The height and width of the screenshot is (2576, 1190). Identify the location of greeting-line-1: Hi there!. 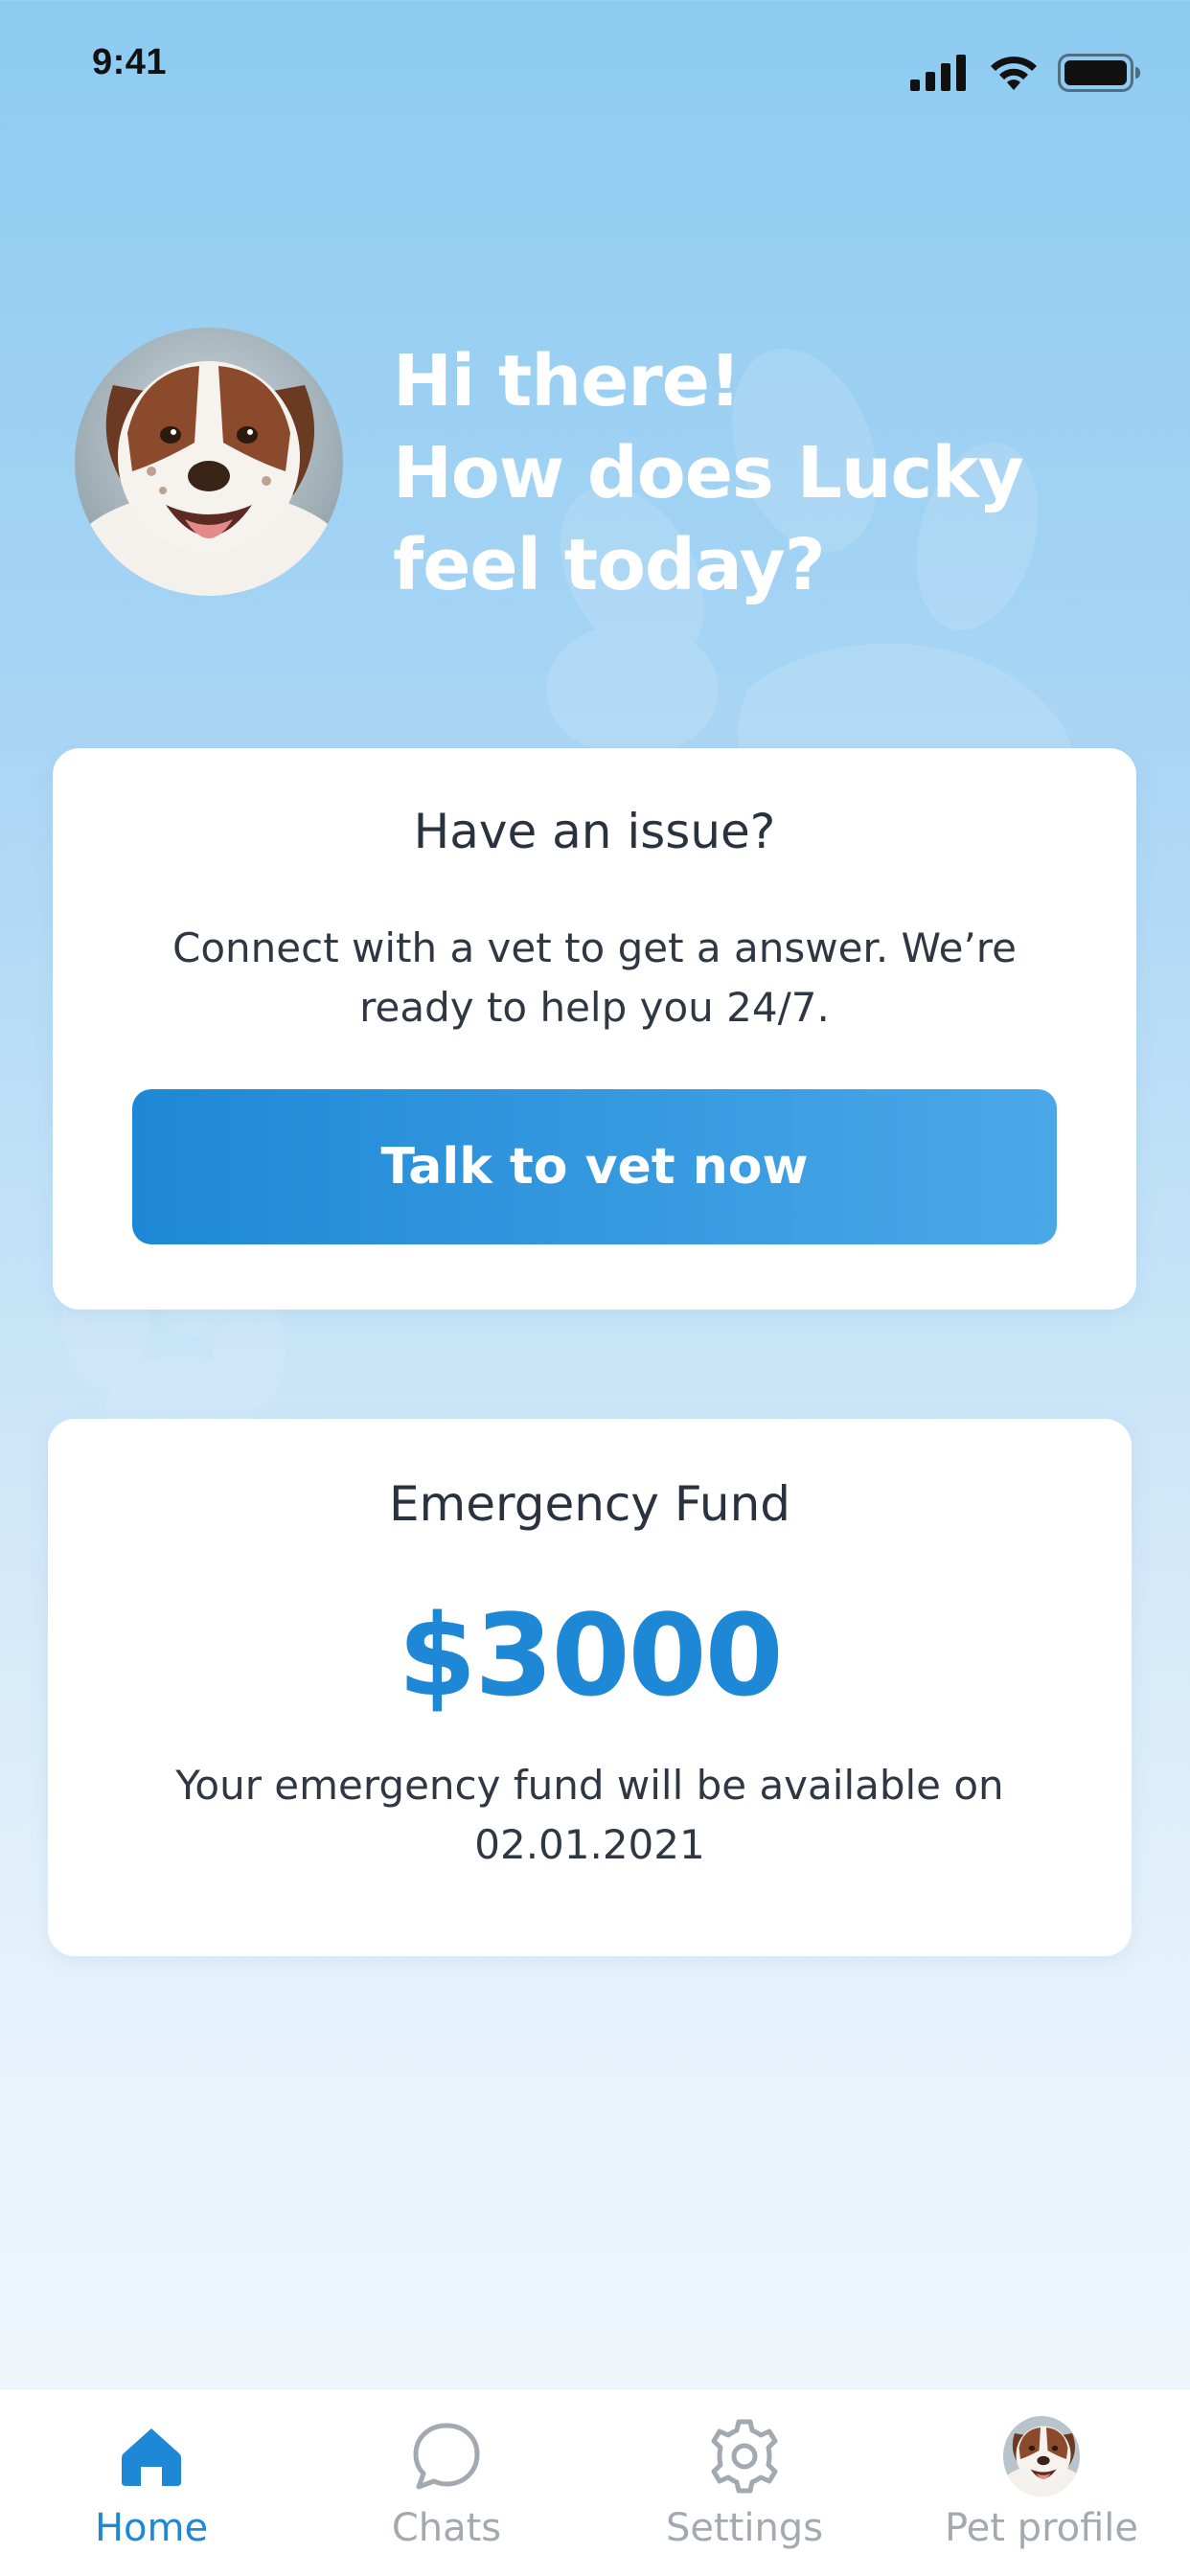
(568, 381).